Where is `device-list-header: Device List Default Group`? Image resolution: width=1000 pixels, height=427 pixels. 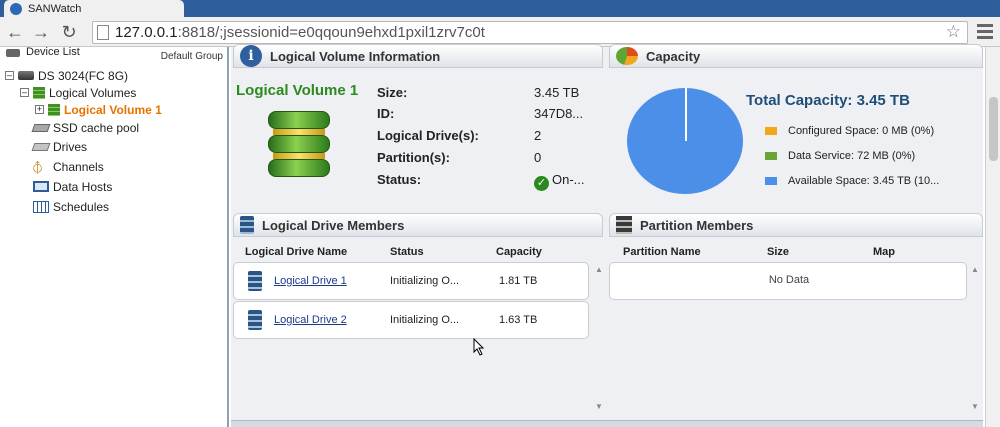 device-list-header: Device List Default Group is located at coordinates (113, 54).